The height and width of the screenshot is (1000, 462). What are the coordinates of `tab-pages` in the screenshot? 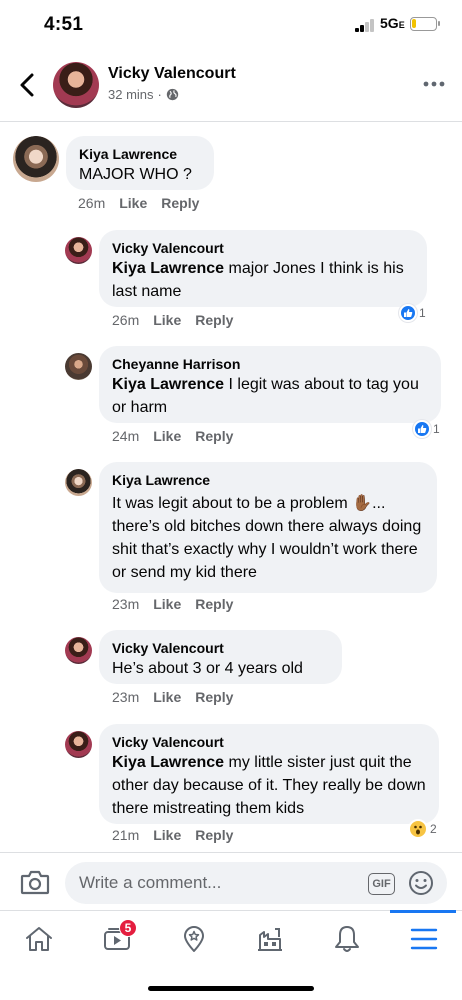 It's located at (194, 939).